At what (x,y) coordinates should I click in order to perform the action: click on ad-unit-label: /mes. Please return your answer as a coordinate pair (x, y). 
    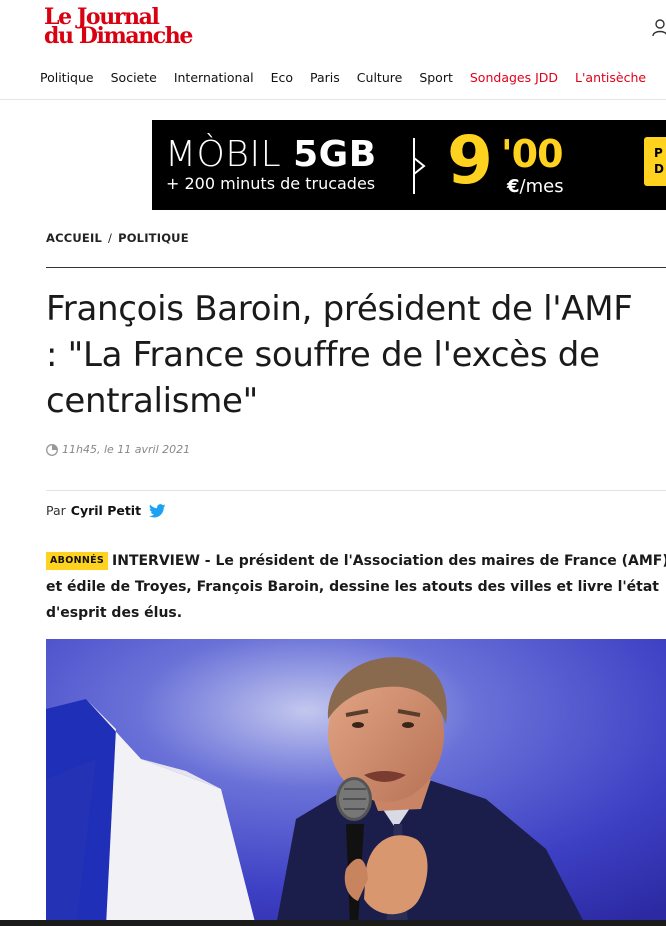
    Looking at the image, I should click on (541, 186).